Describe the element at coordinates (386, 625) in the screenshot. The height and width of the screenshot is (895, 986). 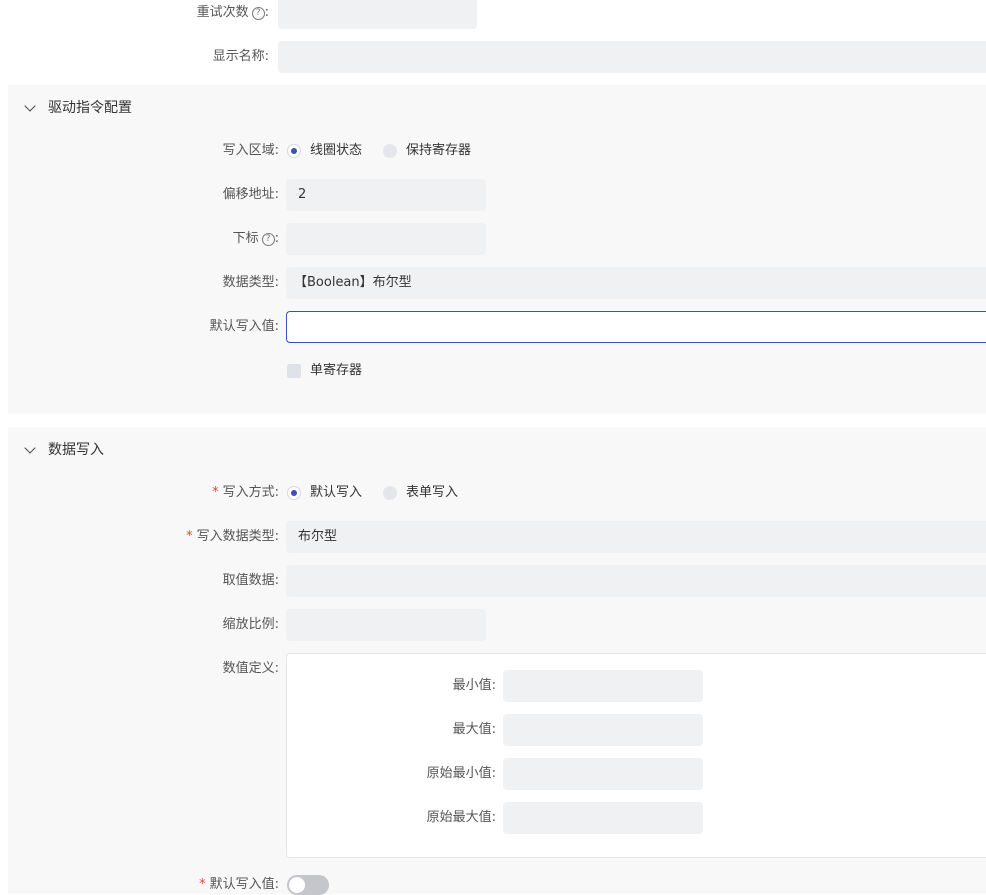
I see `scale-ratio-input` at that location.